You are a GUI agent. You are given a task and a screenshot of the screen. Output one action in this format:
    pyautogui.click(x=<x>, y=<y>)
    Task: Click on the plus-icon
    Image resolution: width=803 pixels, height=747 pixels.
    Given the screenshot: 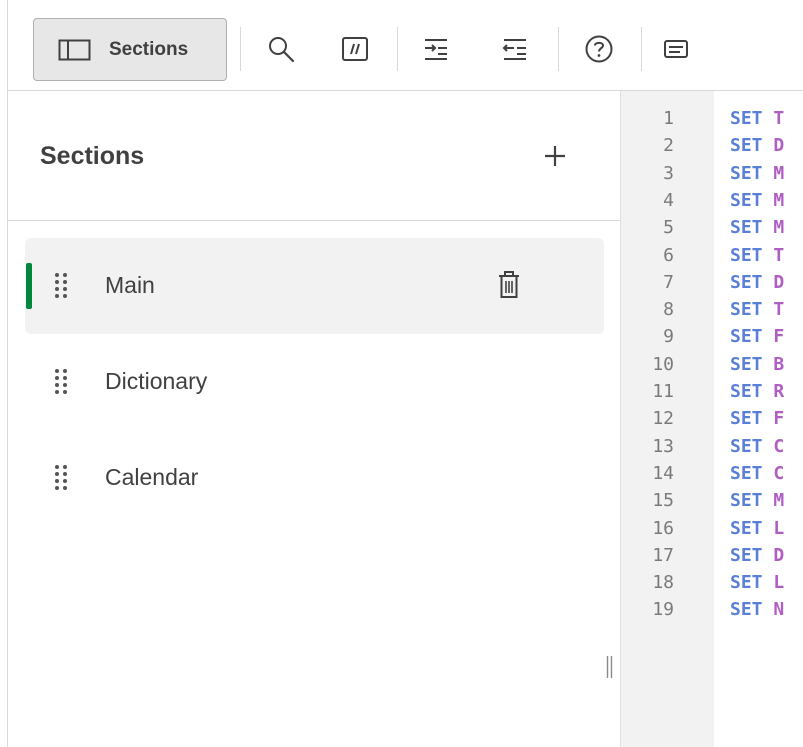 What is the action you would take?
    pyautogui.click(x=555, y=156)
    